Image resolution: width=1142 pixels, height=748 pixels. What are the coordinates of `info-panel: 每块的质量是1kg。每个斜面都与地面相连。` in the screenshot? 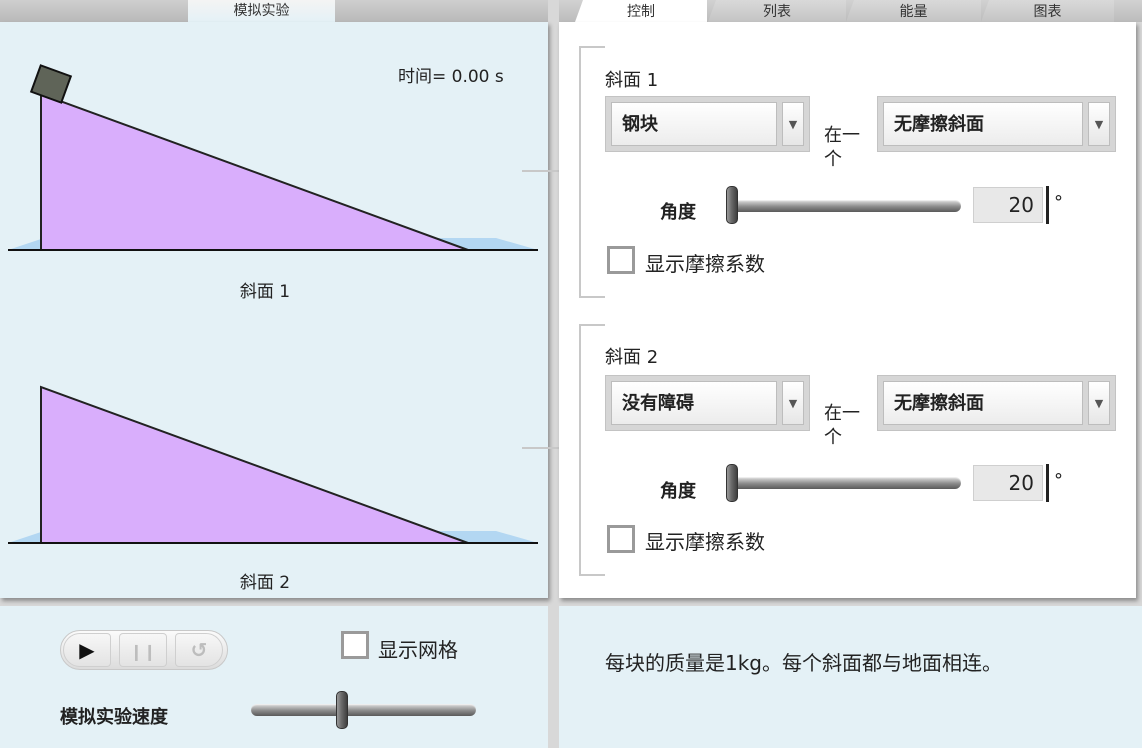 It's located at (850, 677).